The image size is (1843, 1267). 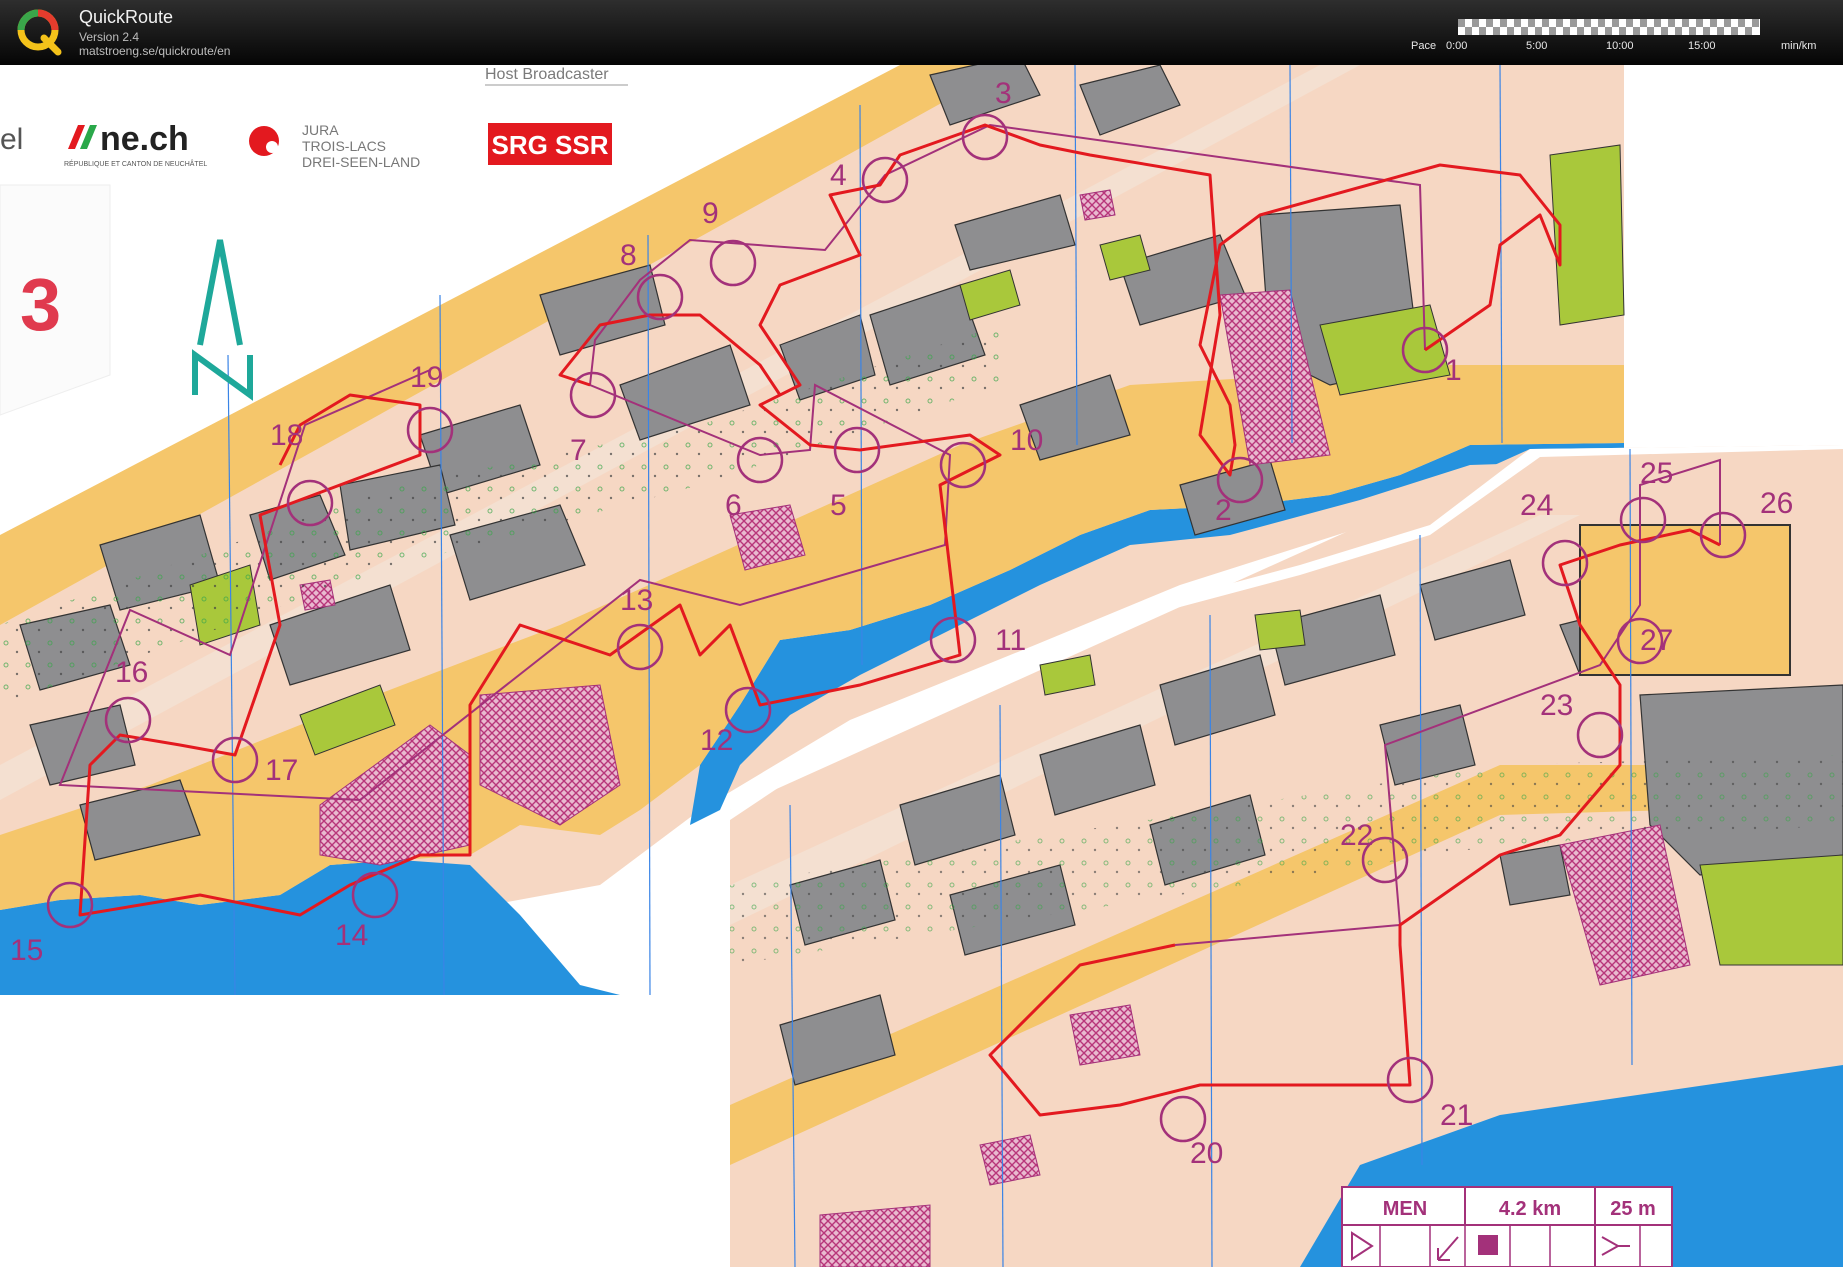 What do you see at coordinates (1776, 503) in the screenshot?
I see `control-number: 26` at bounding box center [1776, 503].